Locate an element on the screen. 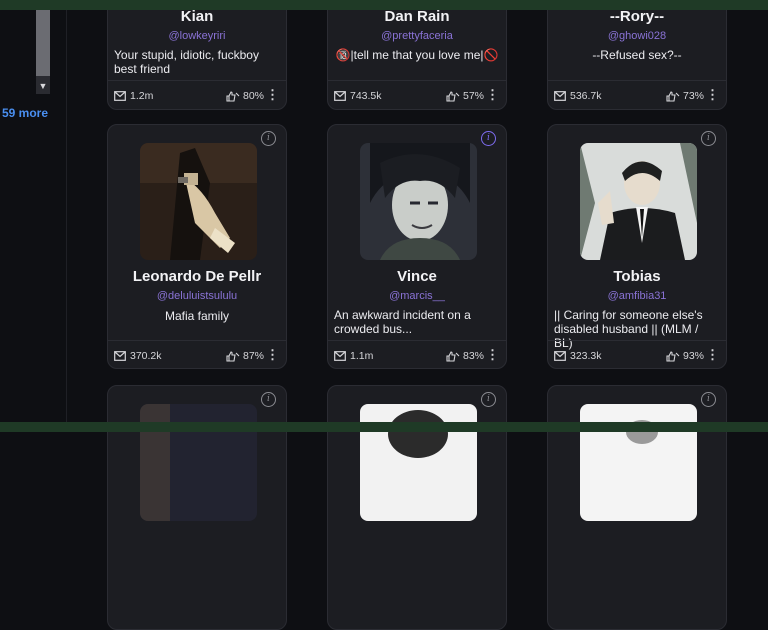 The image size is (768, 630). show-more-link: 59 more is located at coordinates (25, 113).